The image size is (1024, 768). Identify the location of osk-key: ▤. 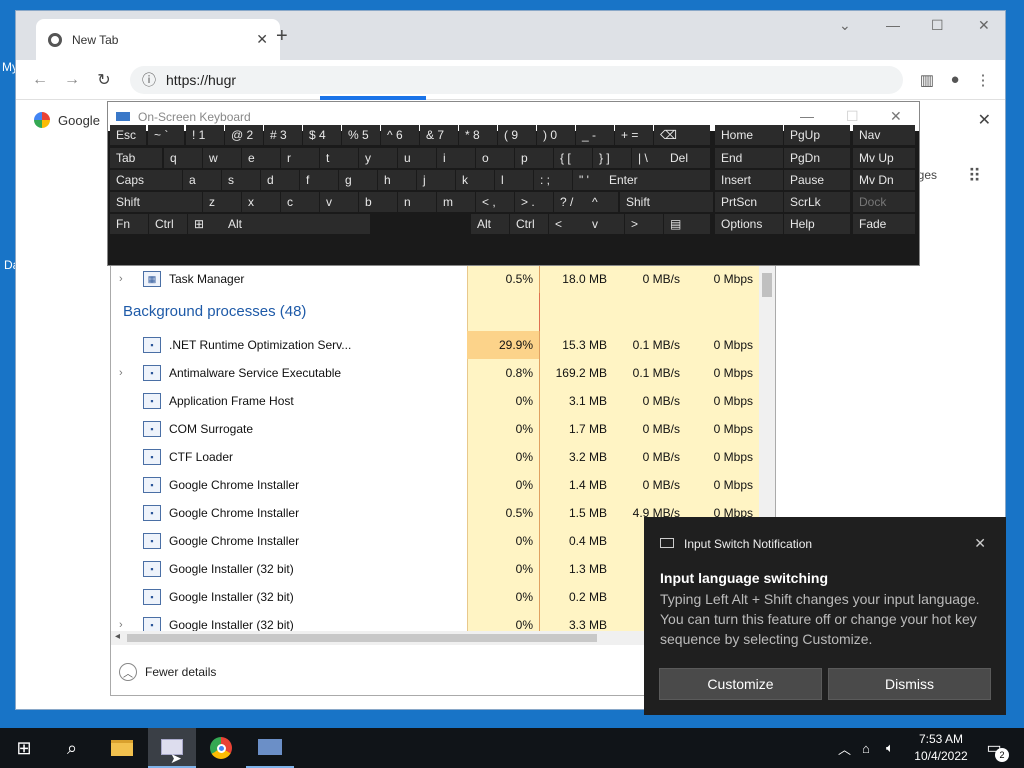
(687, 224).